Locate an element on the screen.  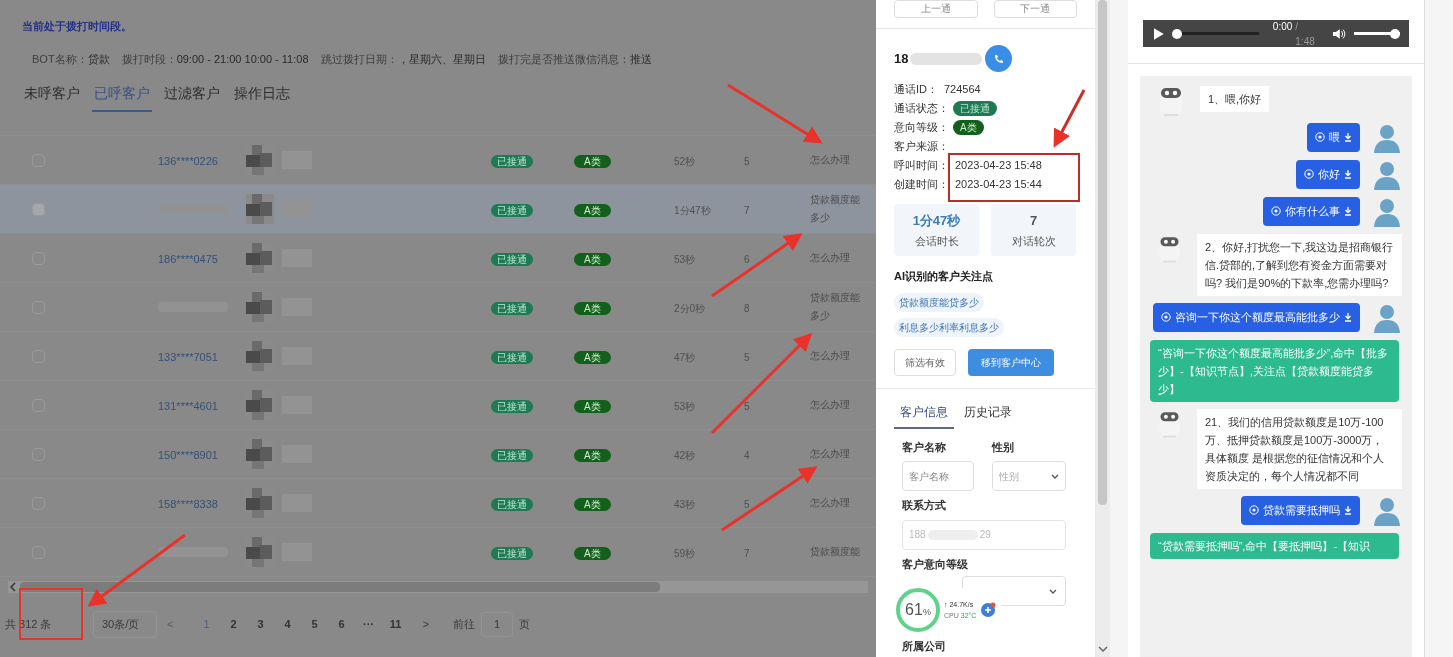
tab: 客户信息 is located at coordinates (924, 415).